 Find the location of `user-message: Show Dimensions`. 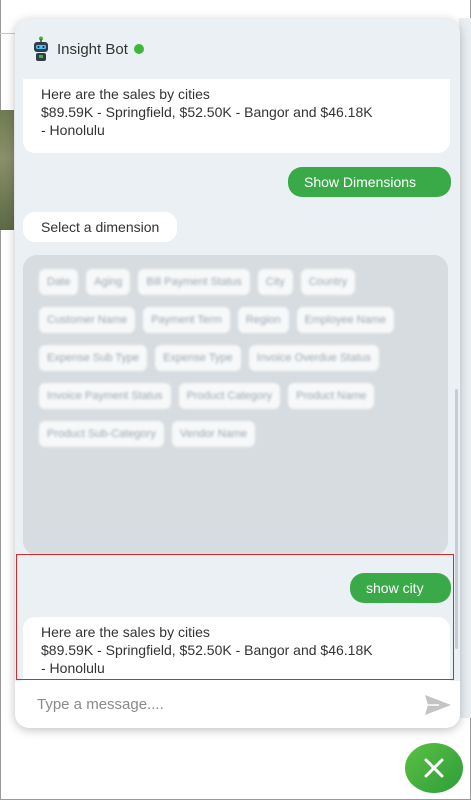

user-message: Show Dimensions is located at coordinates (369, 182).